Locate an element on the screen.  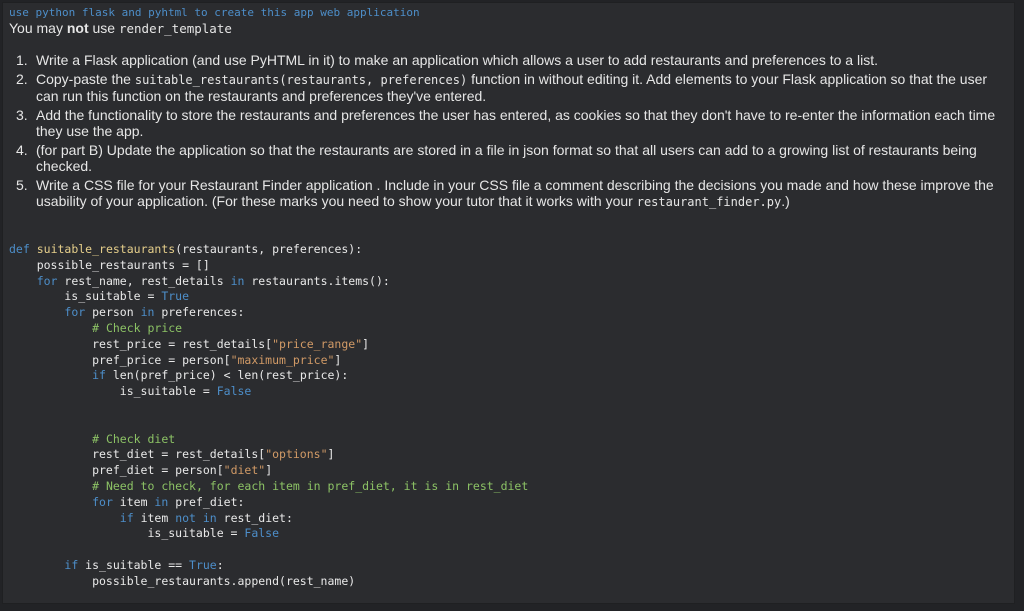
code-token: person is located at coordinates (113, 312).